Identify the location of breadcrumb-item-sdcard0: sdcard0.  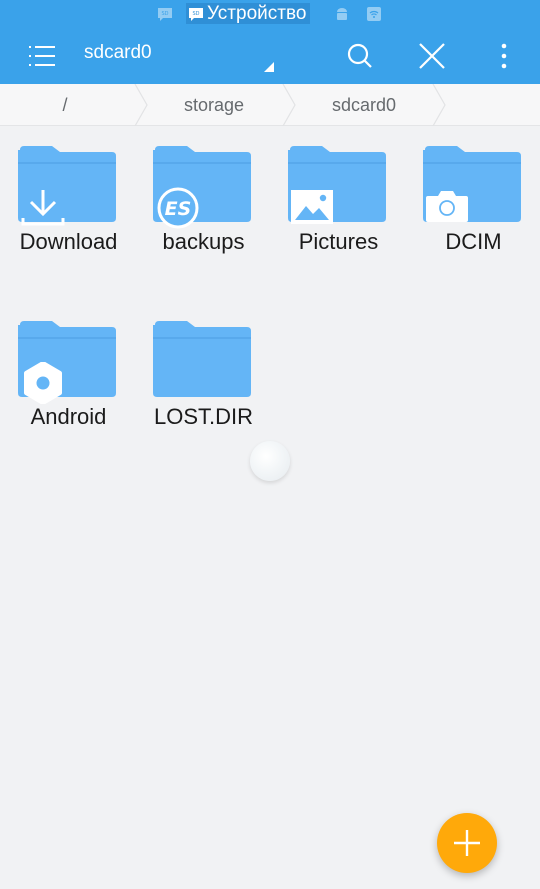
(364, 105).